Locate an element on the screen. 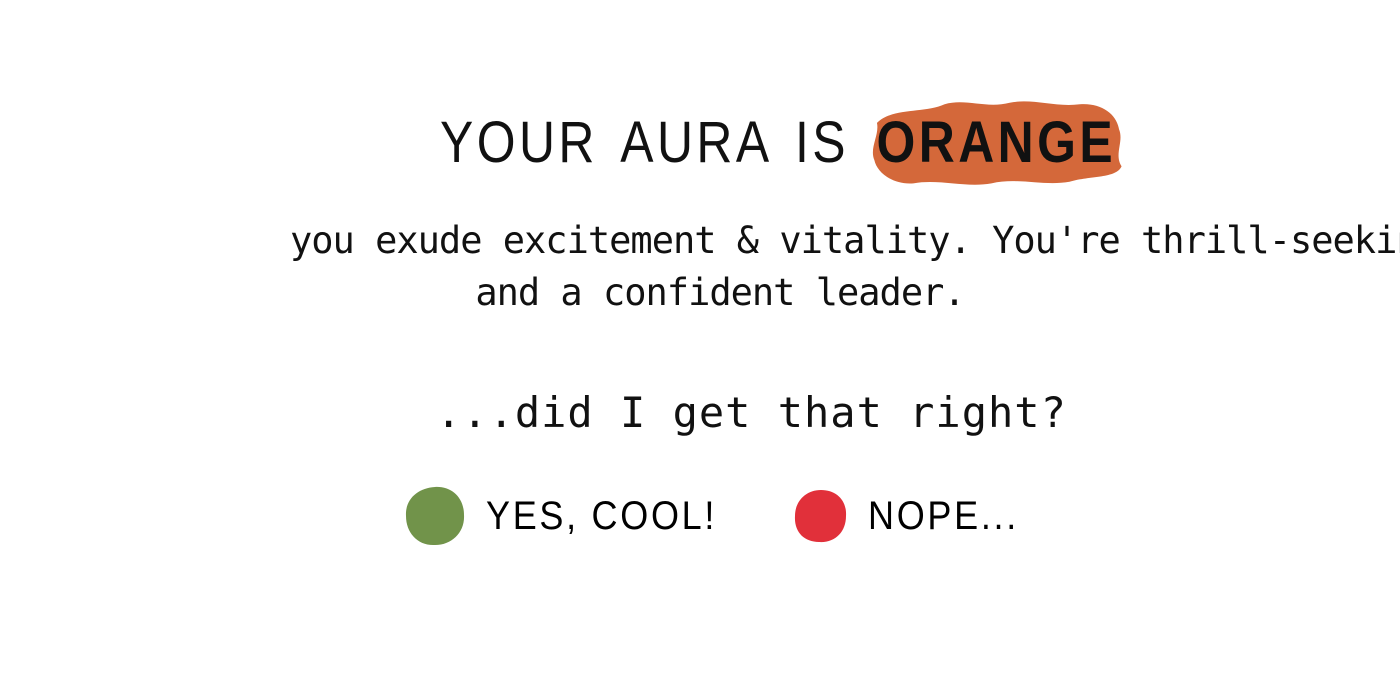  yes-cool-label: YES, COOL! is located at coordinates (602, 515).